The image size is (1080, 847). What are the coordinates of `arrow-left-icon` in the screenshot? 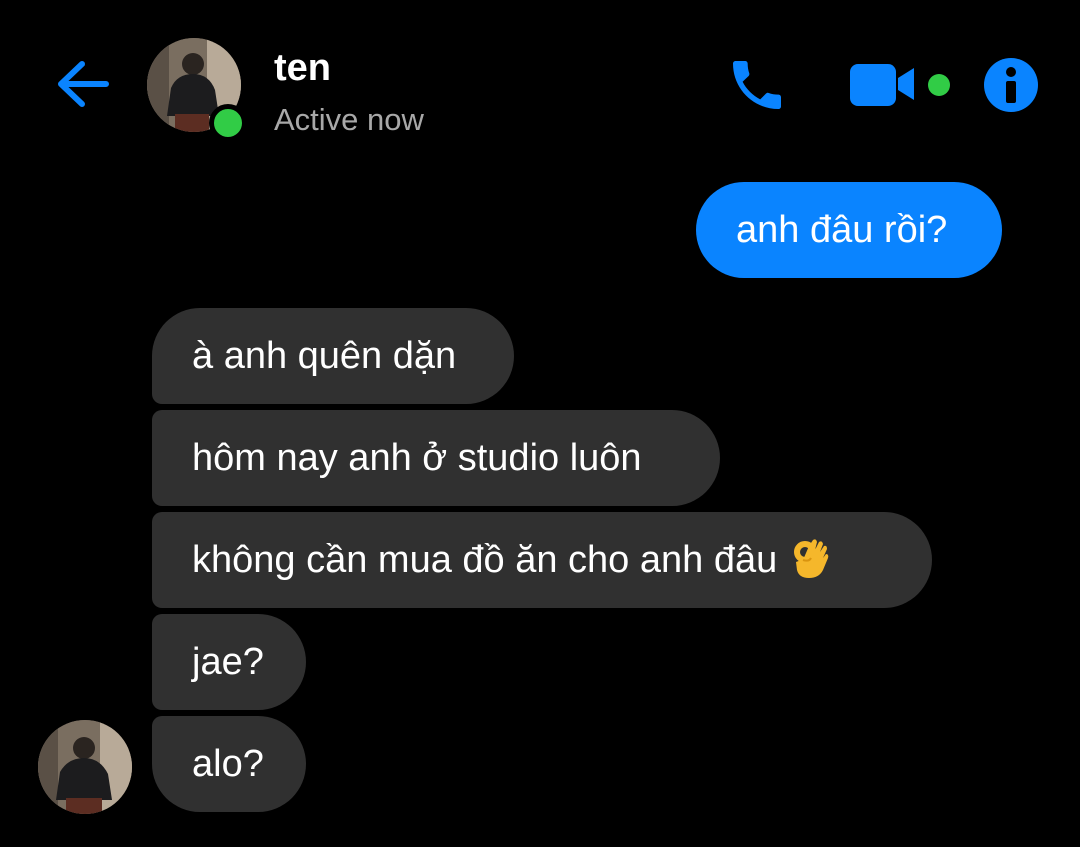 It's located at (83, 84).